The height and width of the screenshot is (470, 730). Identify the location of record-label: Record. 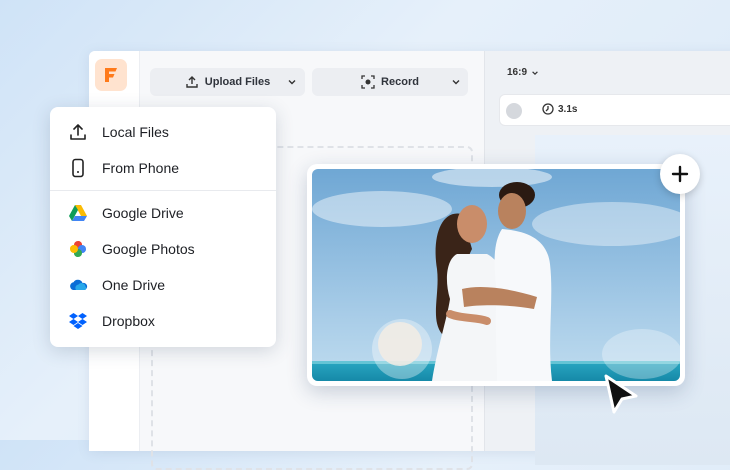
(400, 82).